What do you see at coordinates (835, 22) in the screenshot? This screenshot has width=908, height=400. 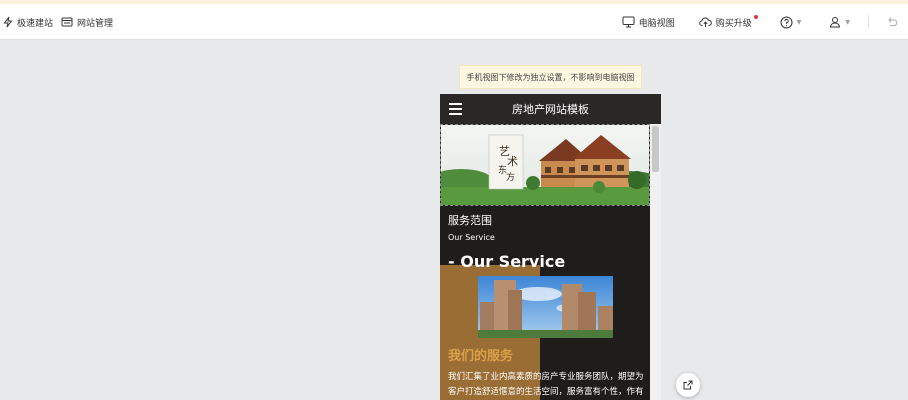 I see `user-icon` at bounding box center [835, 22].